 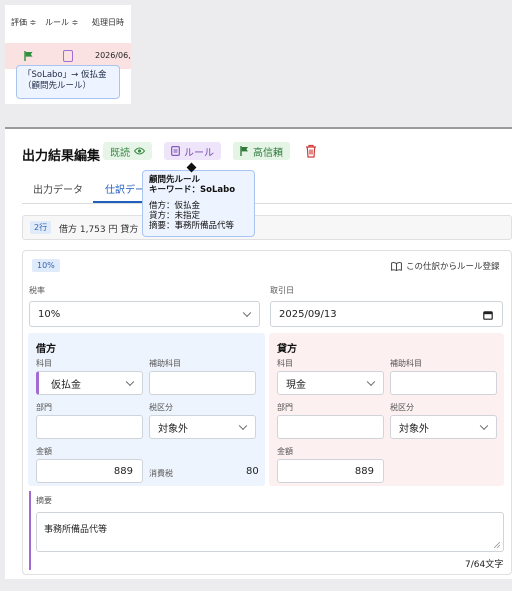 What do you see at coordinates (144, 314) in the screenshot?
I see `tax-rate-select: 10%` at bounding box center [144, 314].